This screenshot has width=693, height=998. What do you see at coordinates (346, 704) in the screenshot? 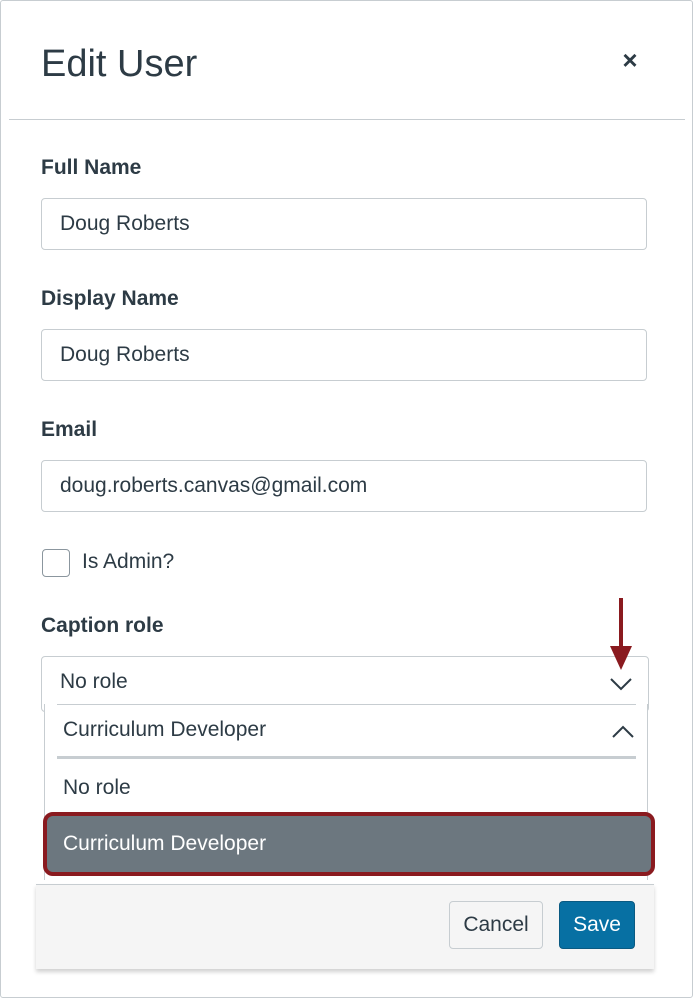
I see `dropdown-separator` at bounding box center [346, 704].